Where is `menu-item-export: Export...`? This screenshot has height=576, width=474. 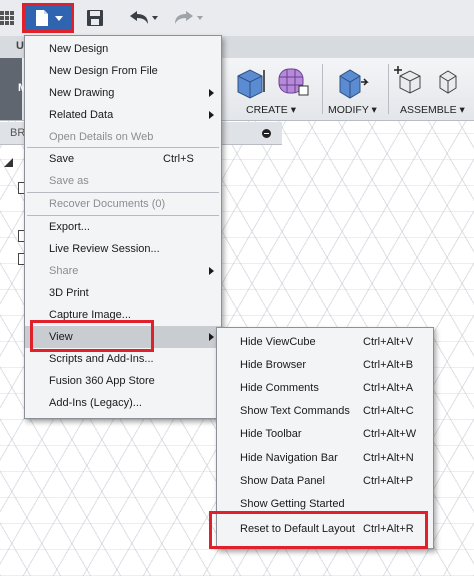 menu-item-export: Export... is located at coordinates (123, 227).